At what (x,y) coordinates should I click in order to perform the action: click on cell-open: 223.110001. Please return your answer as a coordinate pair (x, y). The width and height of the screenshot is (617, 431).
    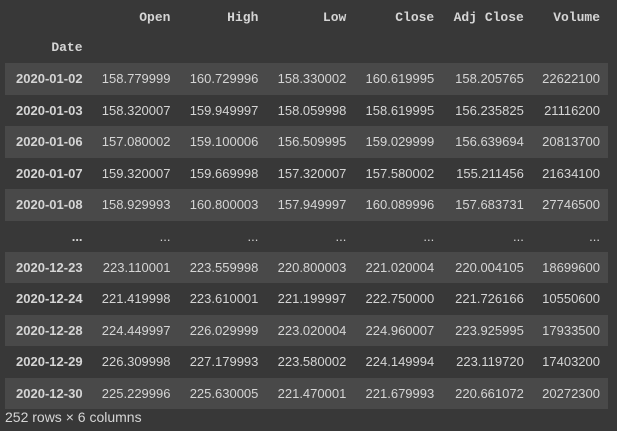
    Looking at the image, I should click on (136, 267).